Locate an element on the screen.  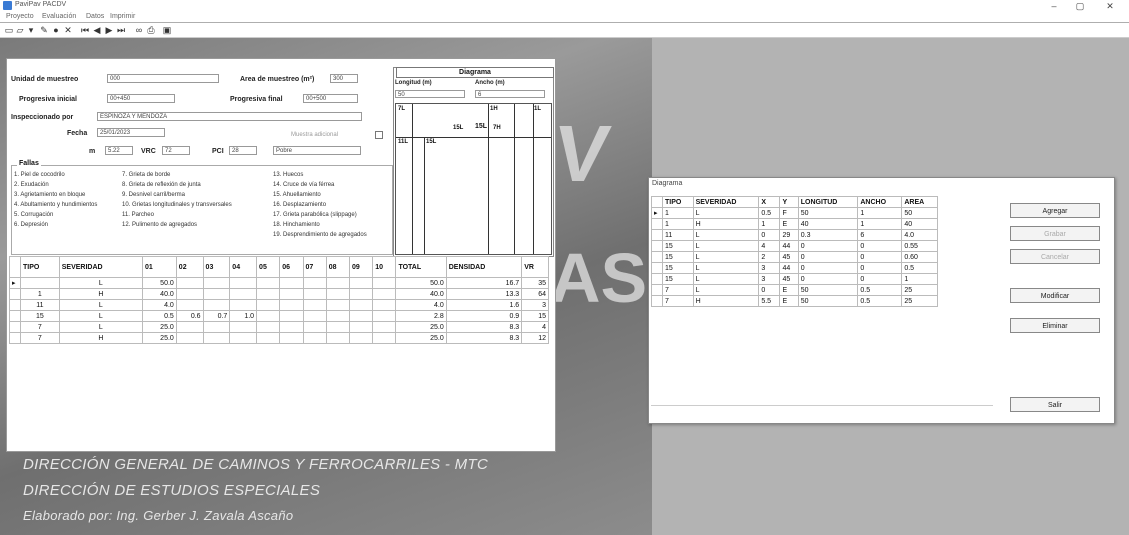
table-row: 15 L 0.5 0.6 0.7 1.0 2.8 0.9 15 is located at coordinates (279, 316).